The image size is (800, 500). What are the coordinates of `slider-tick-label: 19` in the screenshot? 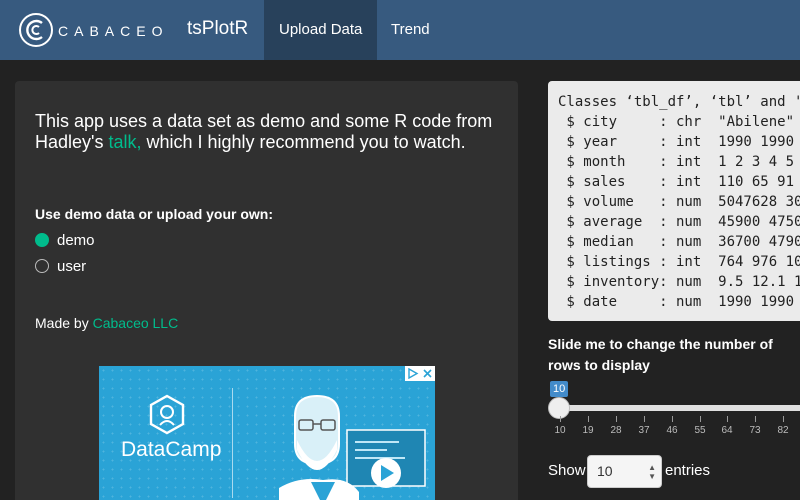 It's located at (588, 430).